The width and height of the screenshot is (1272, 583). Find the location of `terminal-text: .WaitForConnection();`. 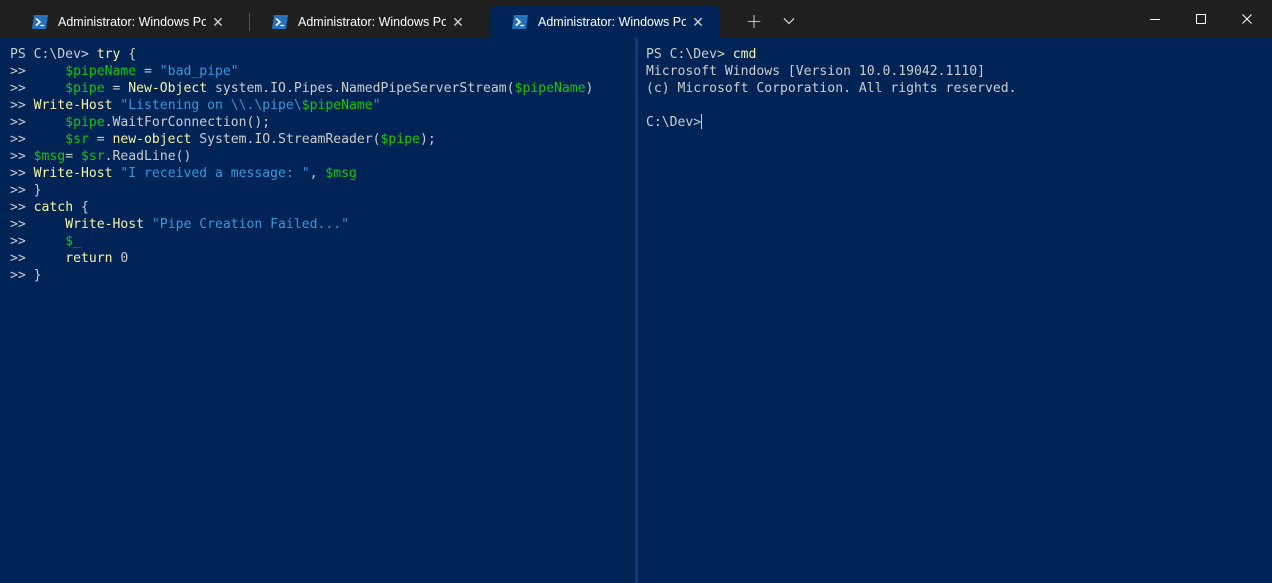

terminal-text: .WaitForConnection(); is located at coordinates (187, 122).